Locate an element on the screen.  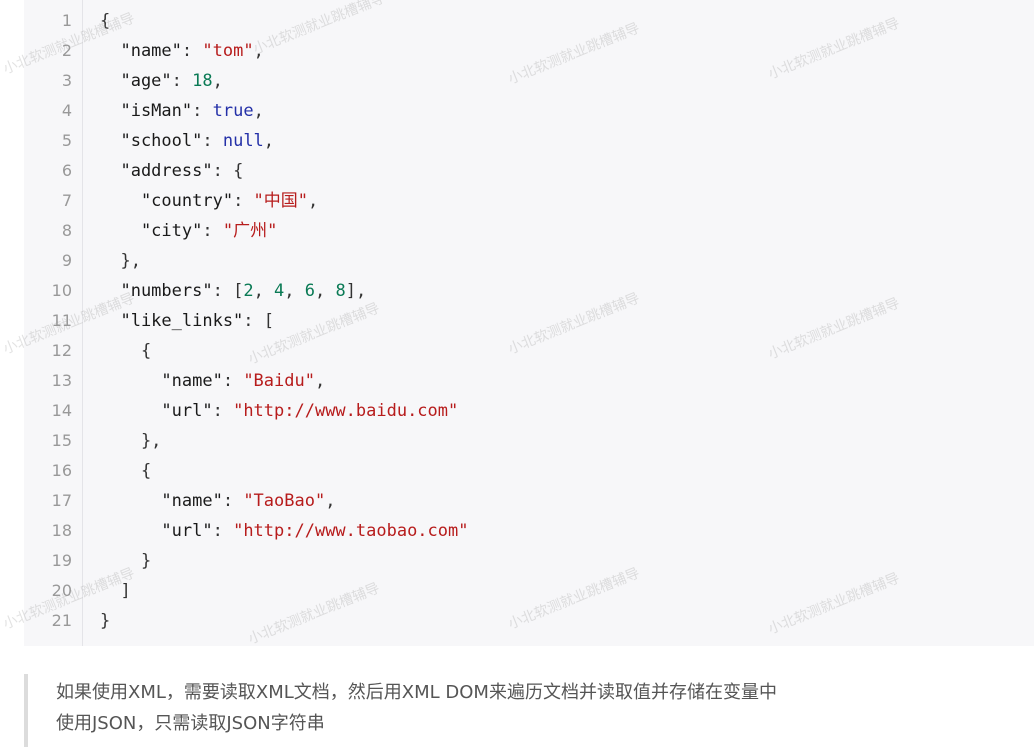
code-line: 8 "city": "广州" is located at coordinates (529, 231).